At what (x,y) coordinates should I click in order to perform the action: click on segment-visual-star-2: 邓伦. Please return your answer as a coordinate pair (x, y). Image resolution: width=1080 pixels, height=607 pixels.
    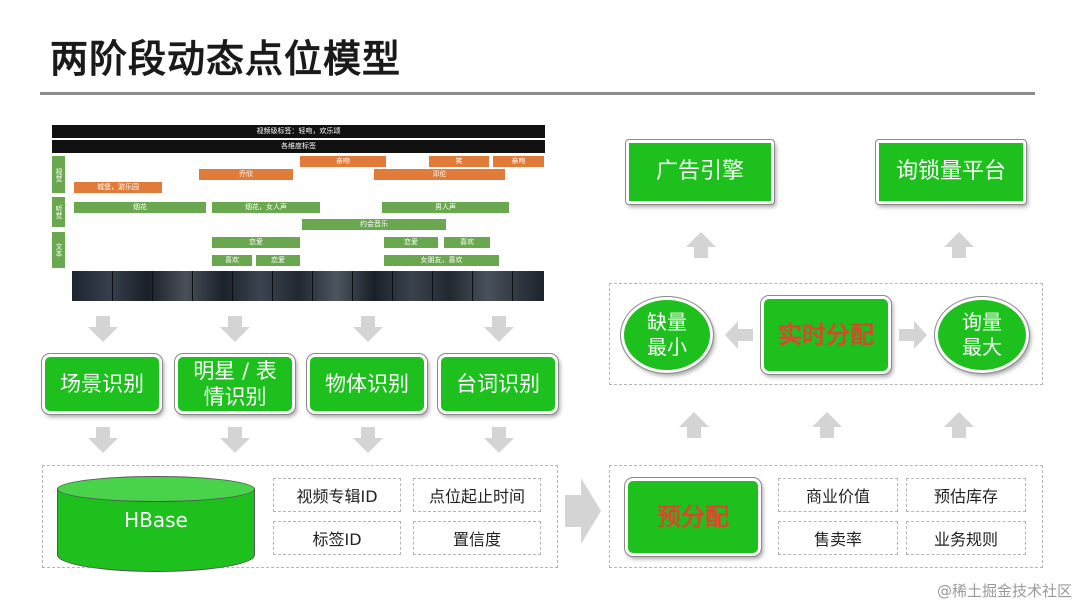
    Looking at the image, I should click on (439, 174).